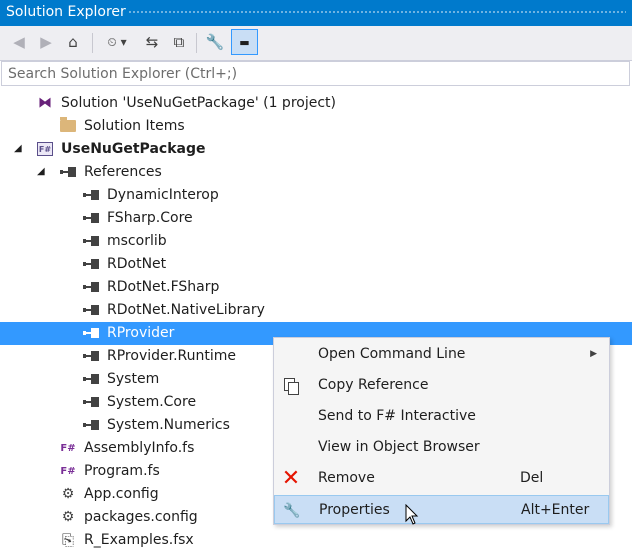 This screenshot has height=554, width=632. Describe the element at coordinates (73, 42) in the screenshot. I see `home-icon: ⌂` at that location.